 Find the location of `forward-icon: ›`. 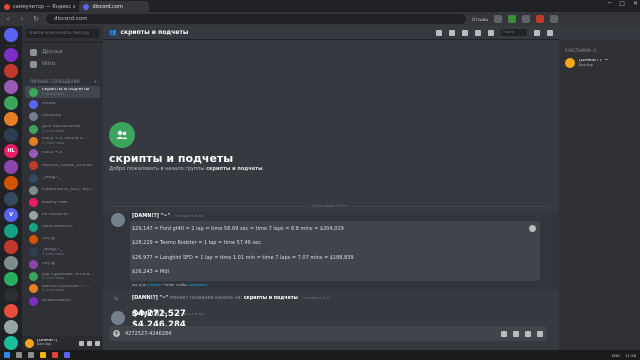

forward-icon: › is located at coordinates (22, 19).